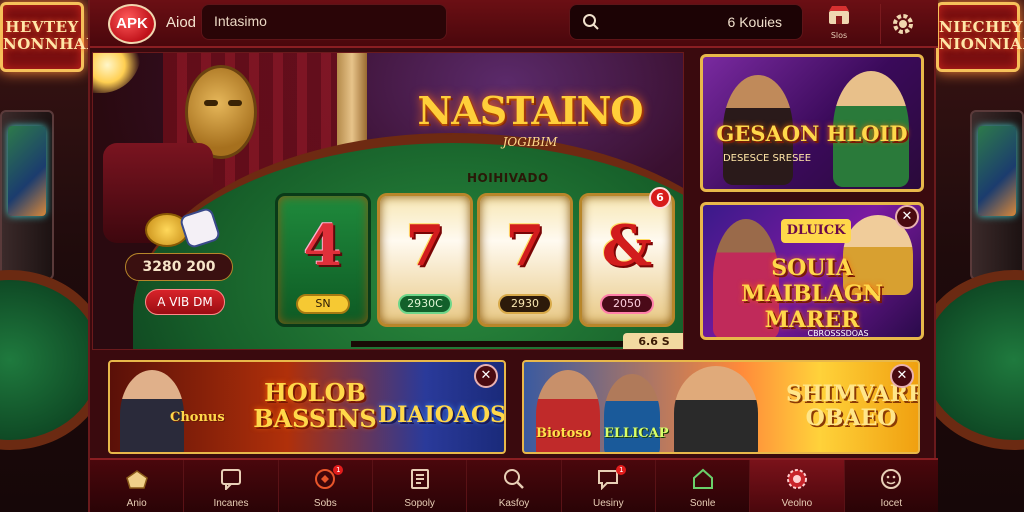 The height and width of the screenshot is (512, 1024). I want to click on left-casino-backdrop: HEVTEY NONNHAL, so click(46, 256).